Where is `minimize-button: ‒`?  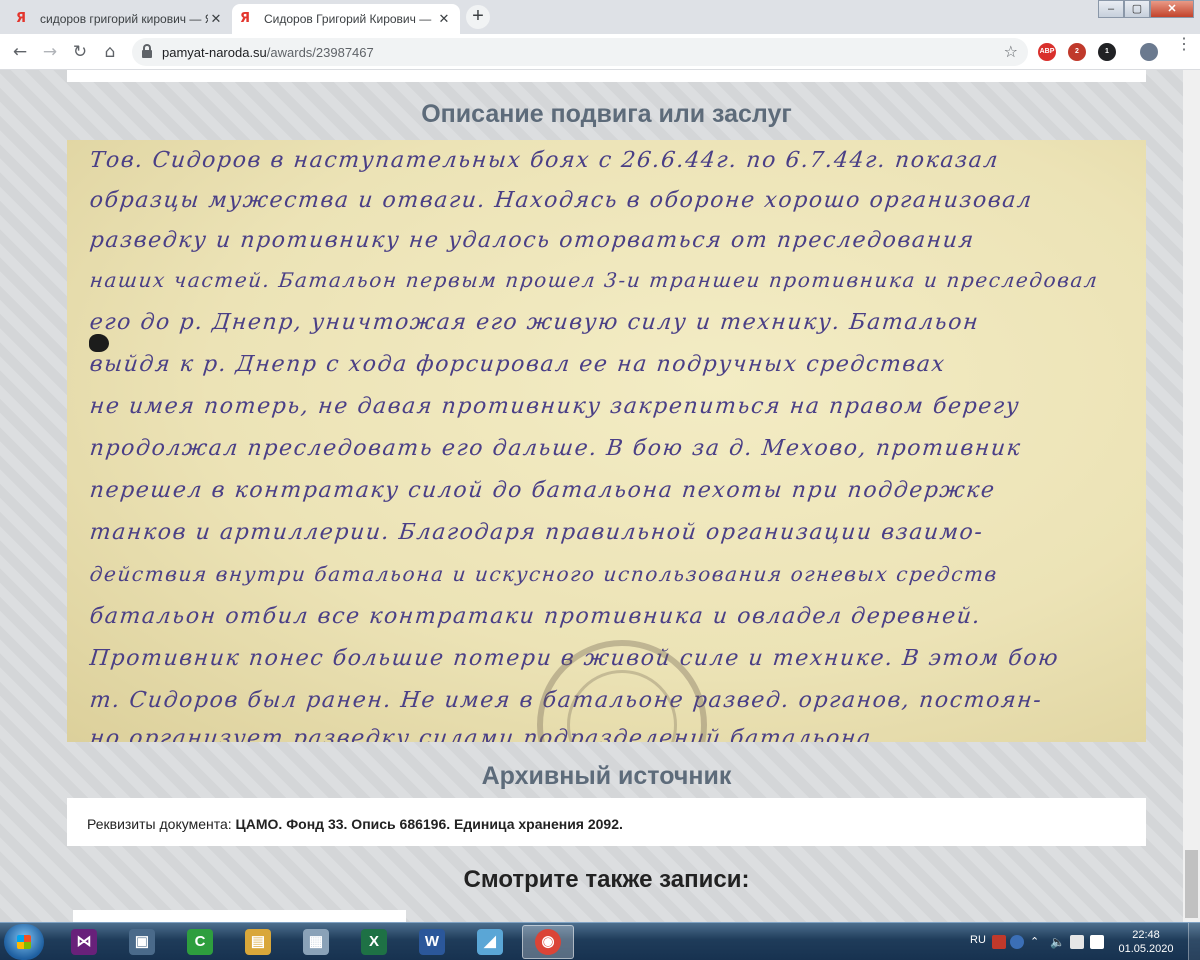 minimize-button: ‒ is located at coordinates (1111, 9).